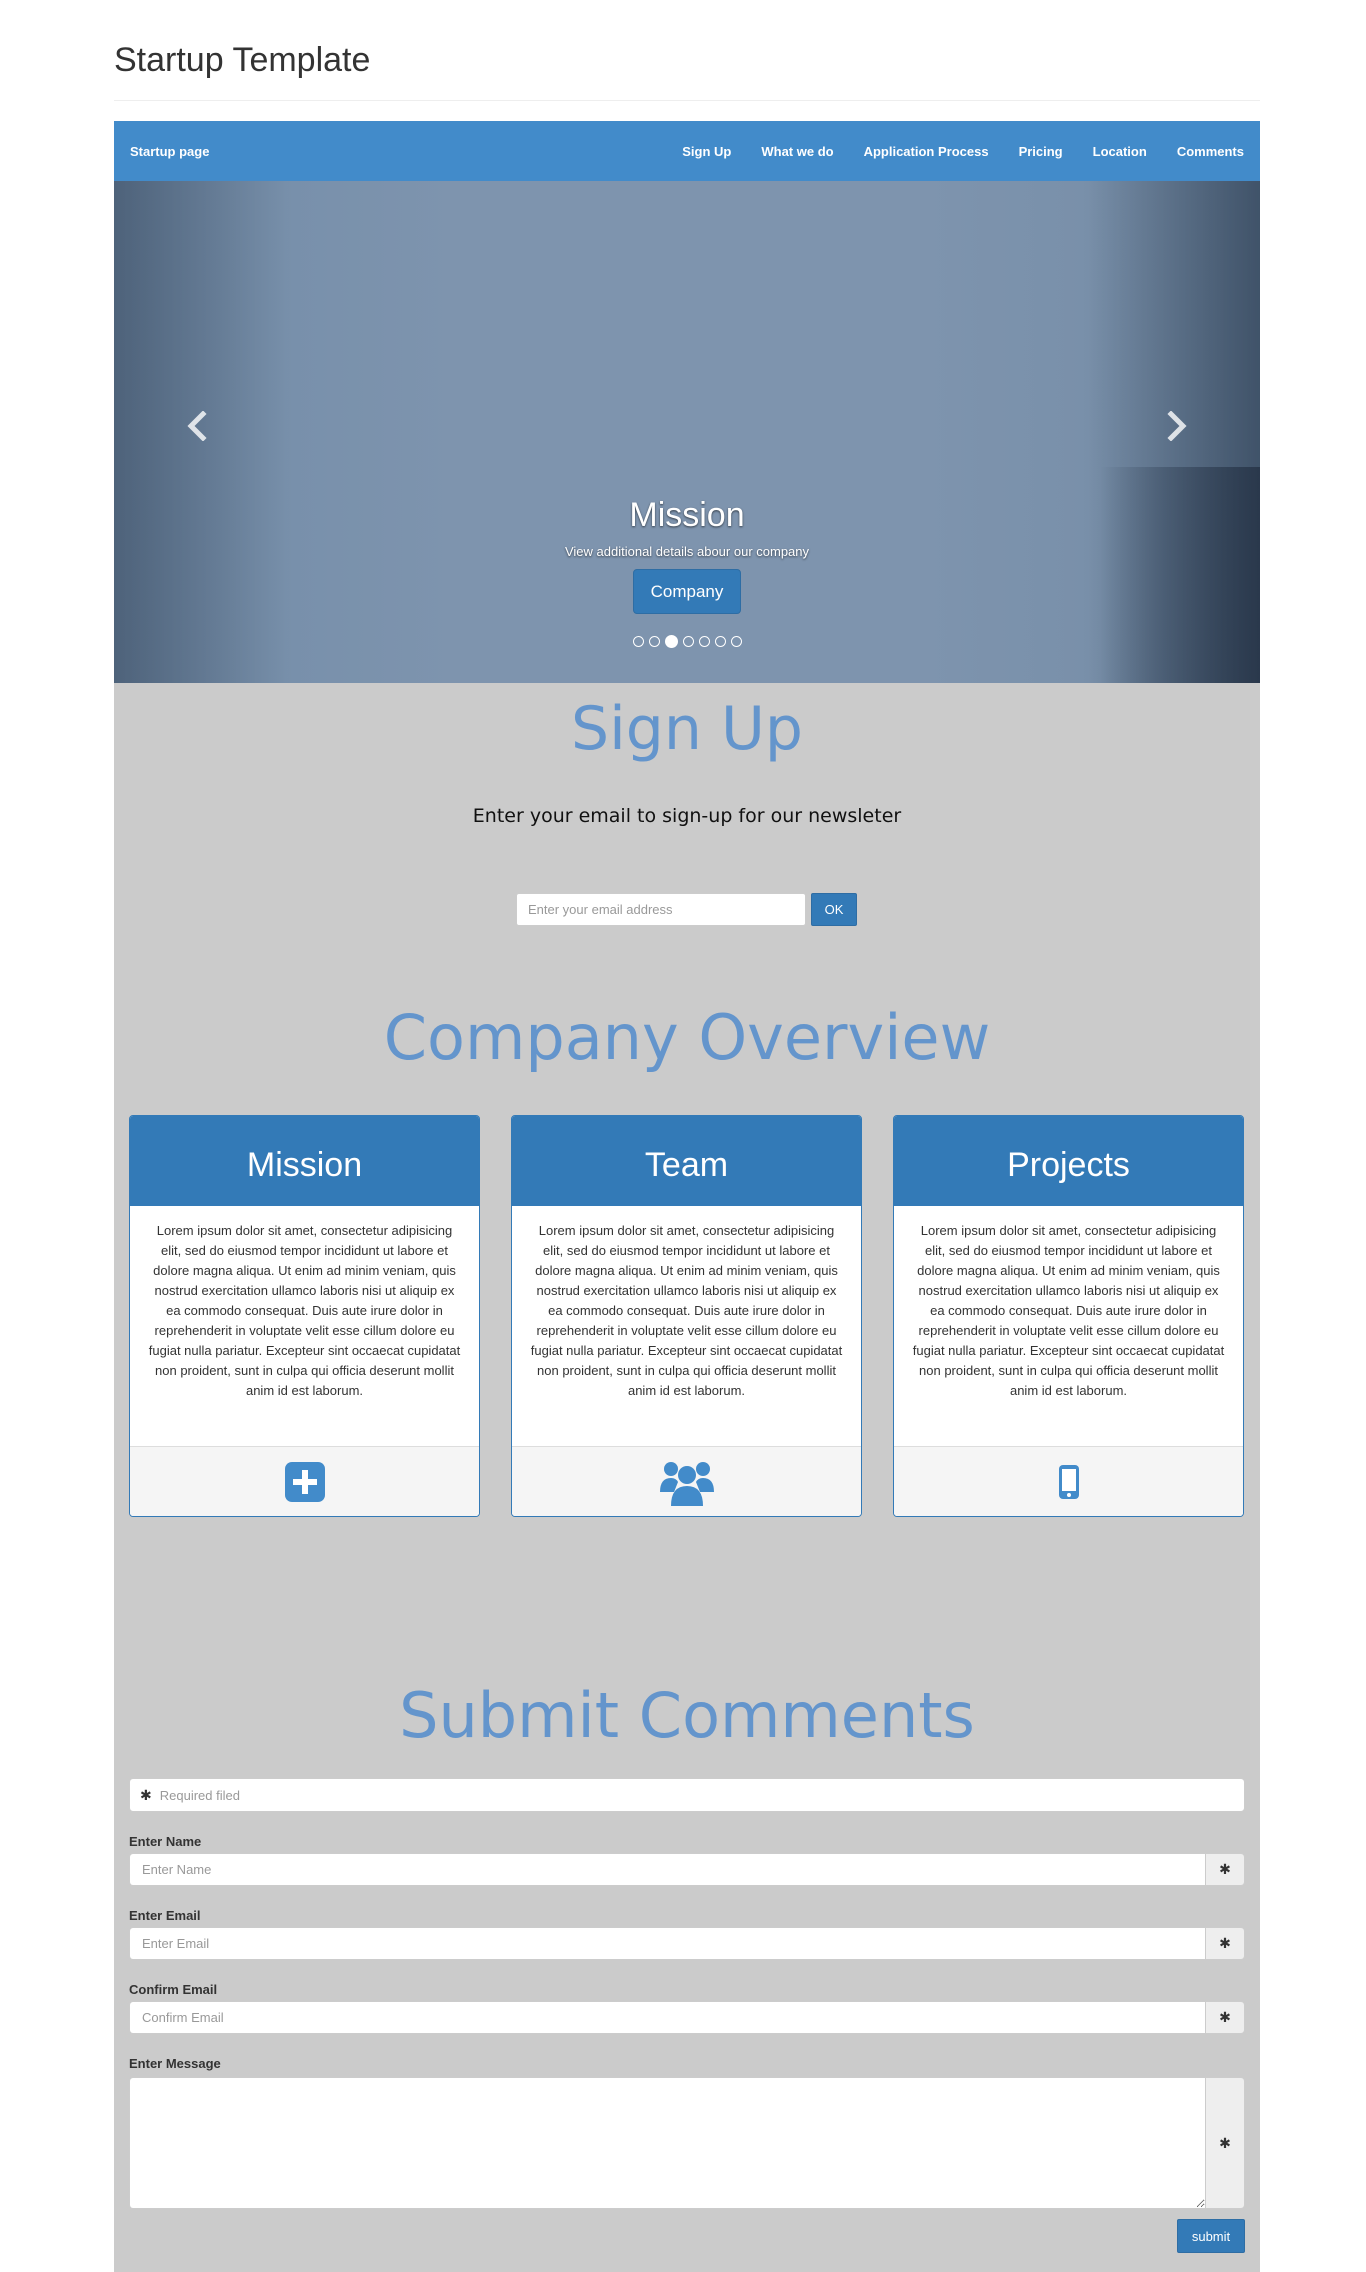 Image resolution: width=1366 pixels, height=2272 pixels. What do you see at coordinates (1211, 2236) in the screenshot?
I see `submit-button: submit` at bounding box center [1211, 2236].